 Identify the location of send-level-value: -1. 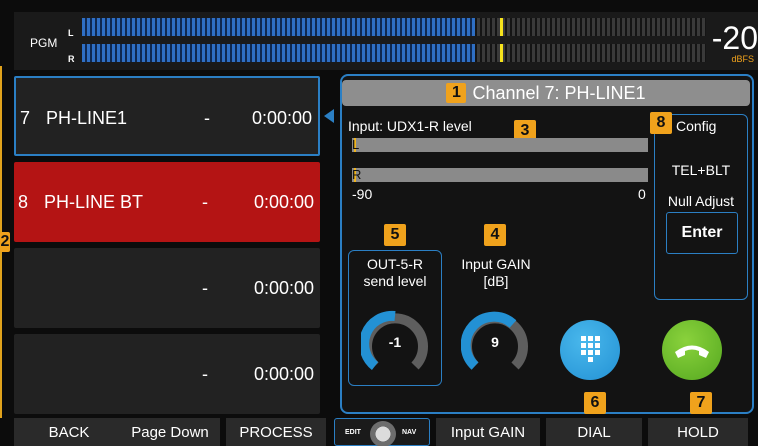
(395, 342).